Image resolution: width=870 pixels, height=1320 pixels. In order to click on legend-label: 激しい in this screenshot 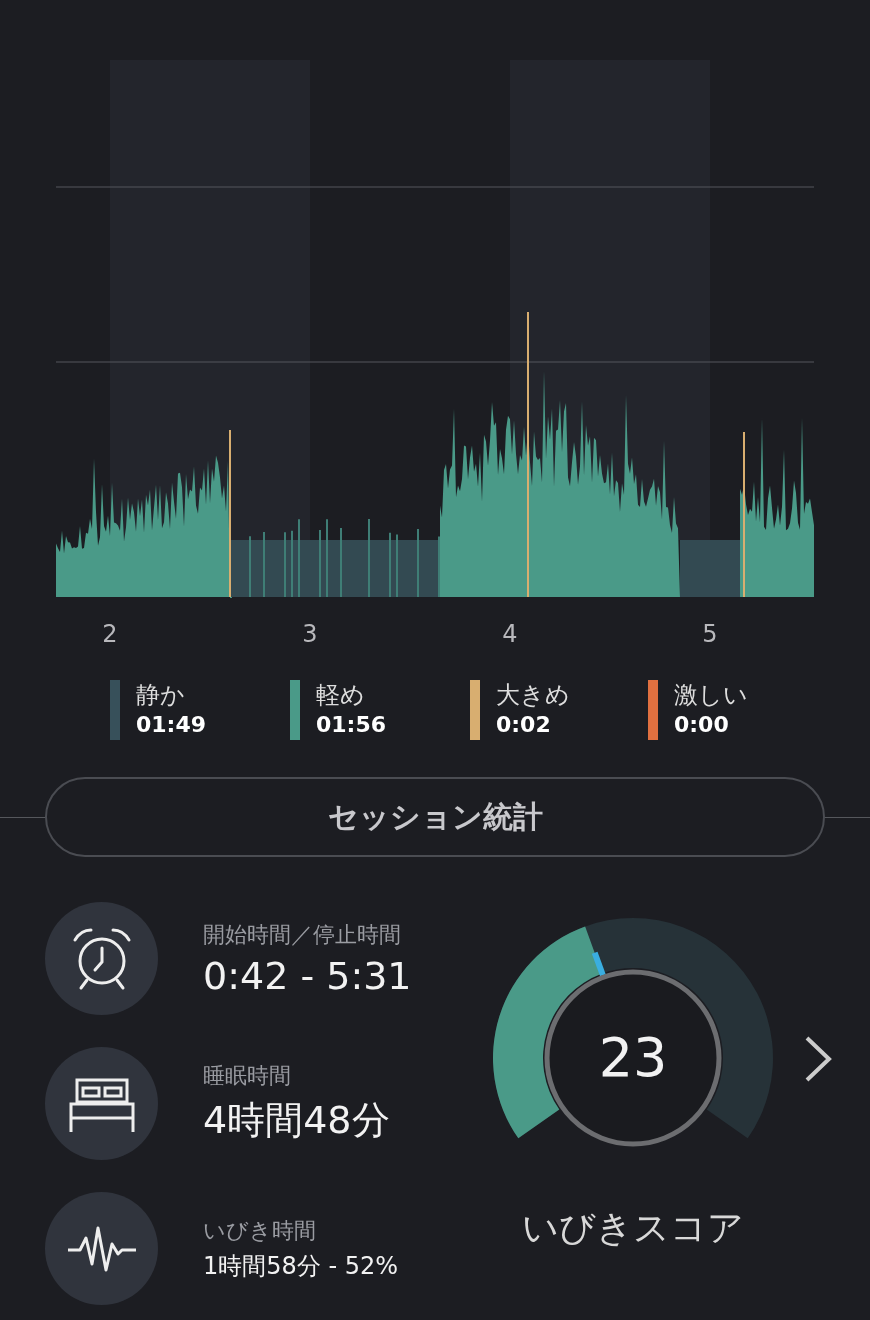, I will do `click(711, 695)`.